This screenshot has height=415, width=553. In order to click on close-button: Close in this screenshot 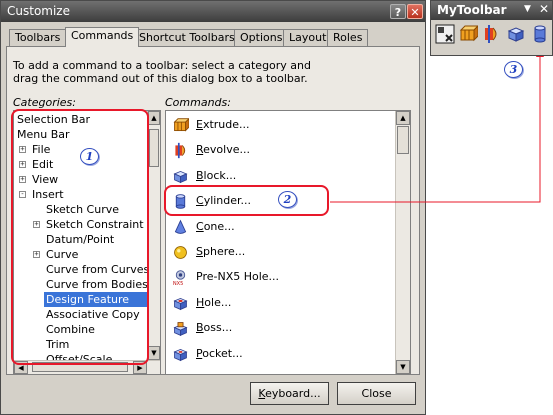, I will do `click(376, 393)`.